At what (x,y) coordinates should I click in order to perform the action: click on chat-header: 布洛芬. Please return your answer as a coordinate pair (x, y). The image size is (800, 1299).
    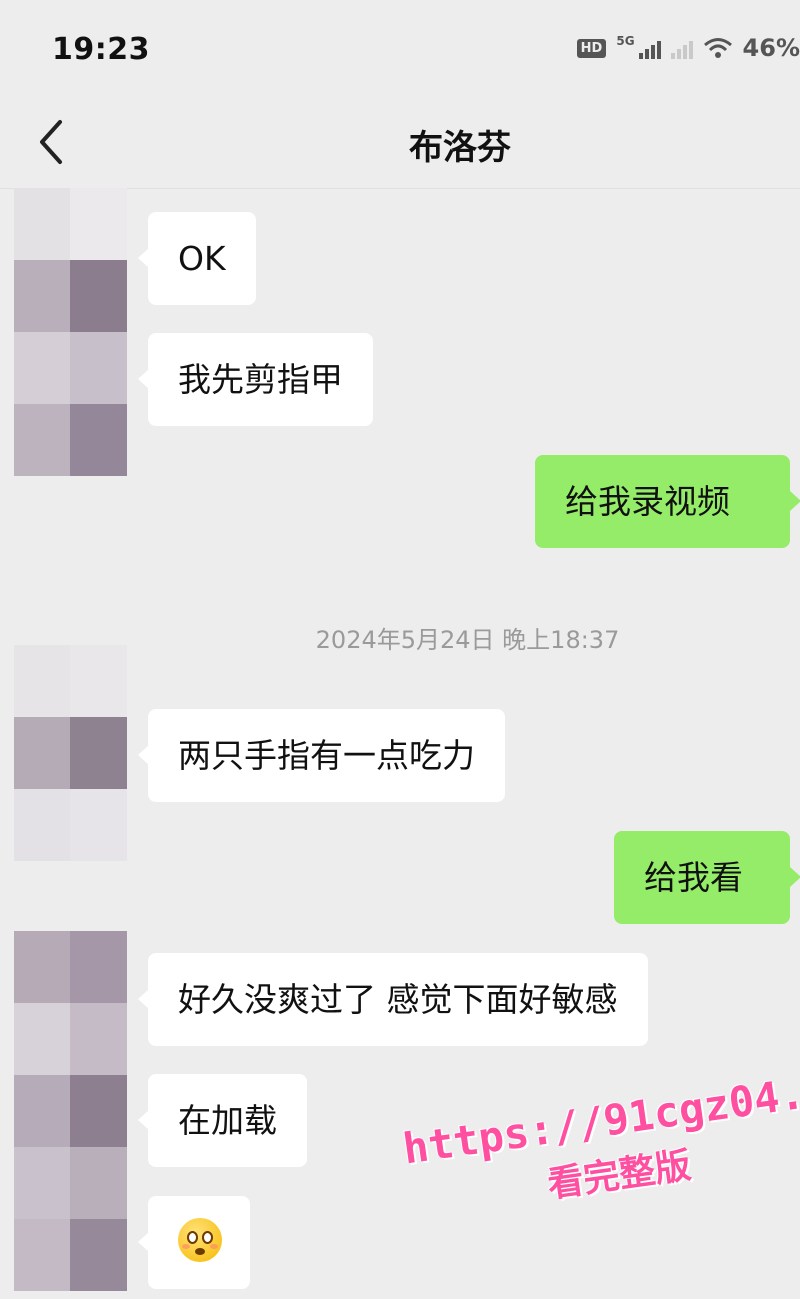
    Looking at the image, I should click on (400, 144).